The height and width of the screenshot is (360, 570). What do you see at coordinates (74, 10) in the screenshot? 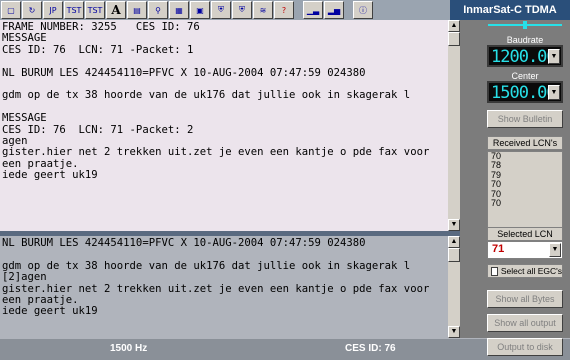
I see `tst-button: TST` at bounding box center [74, 10].